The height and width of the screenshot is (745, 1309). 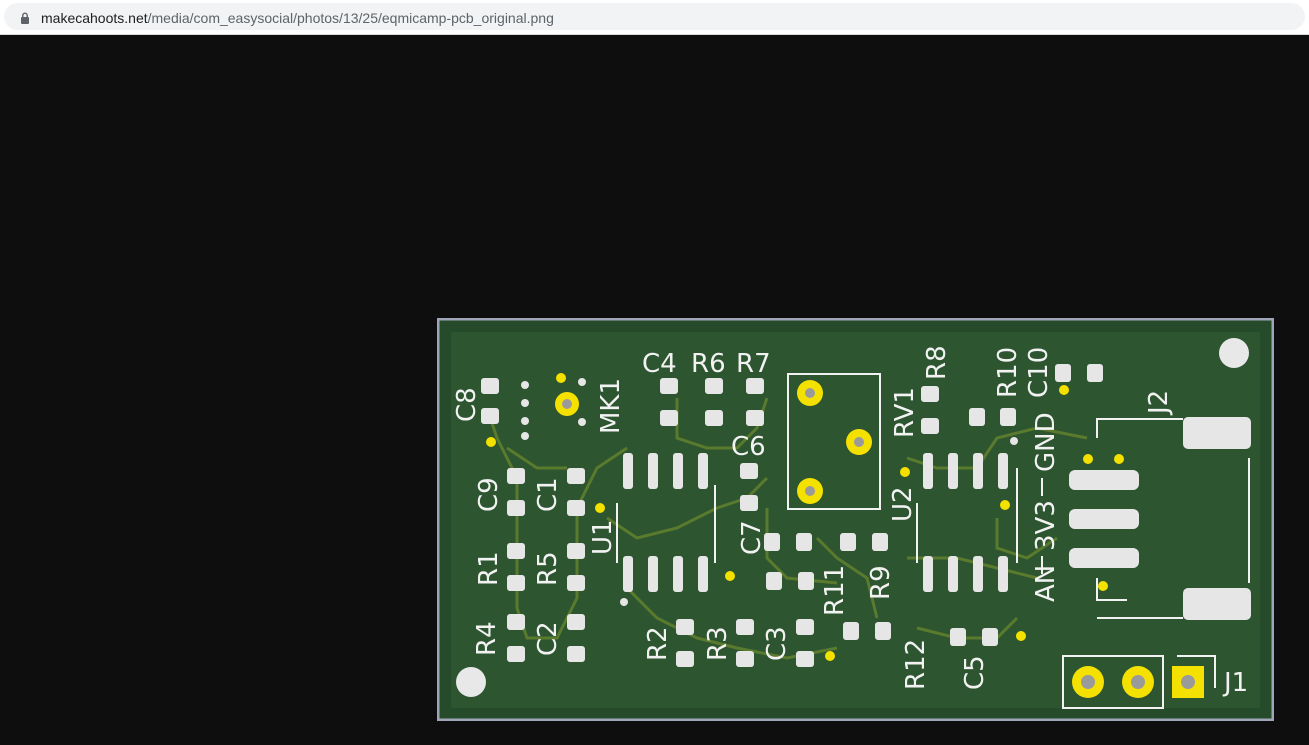 What do you see at coordinates (1039, 372) in the screenshot?
I see `label-c10: C10` at bounding box center [1039, 372].